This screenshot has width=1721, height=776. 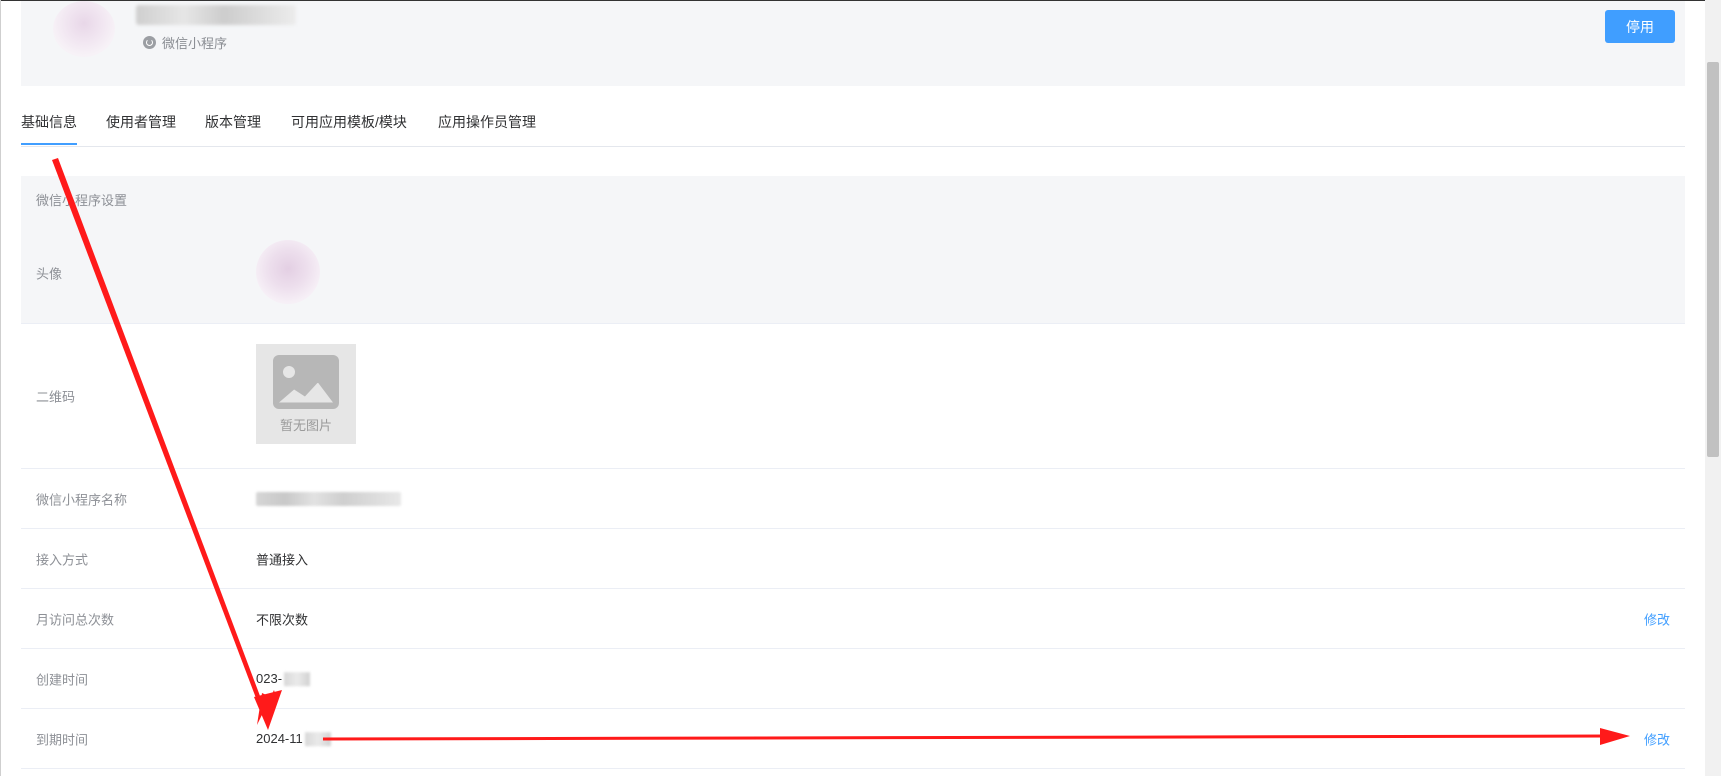 What do you see at coordinates (195, 43) in the screenshot?
I see `app-type-label: 微信小程序` at bounding box center [195, 43].